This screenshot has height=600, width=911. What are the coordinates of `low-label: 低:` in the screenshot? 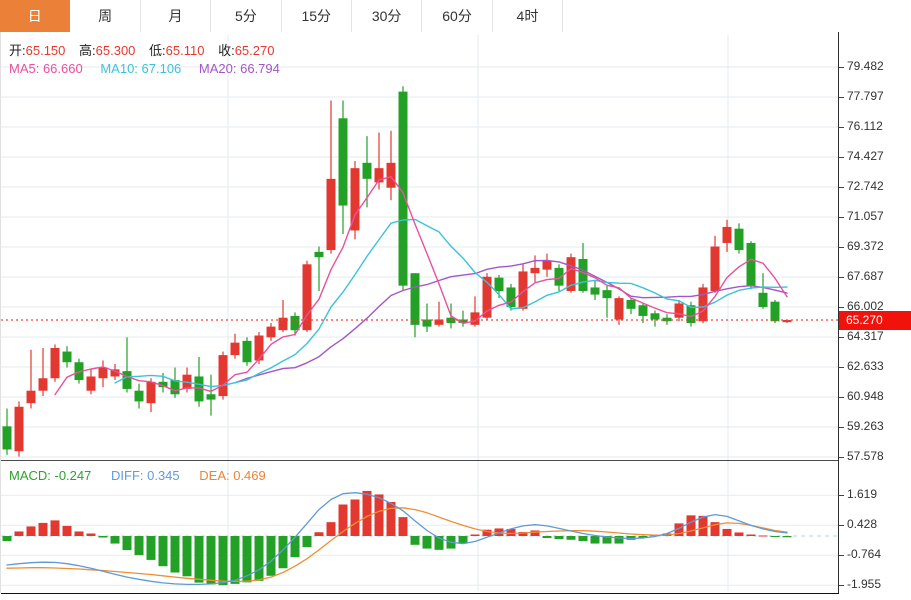 It's located at (157, 50).